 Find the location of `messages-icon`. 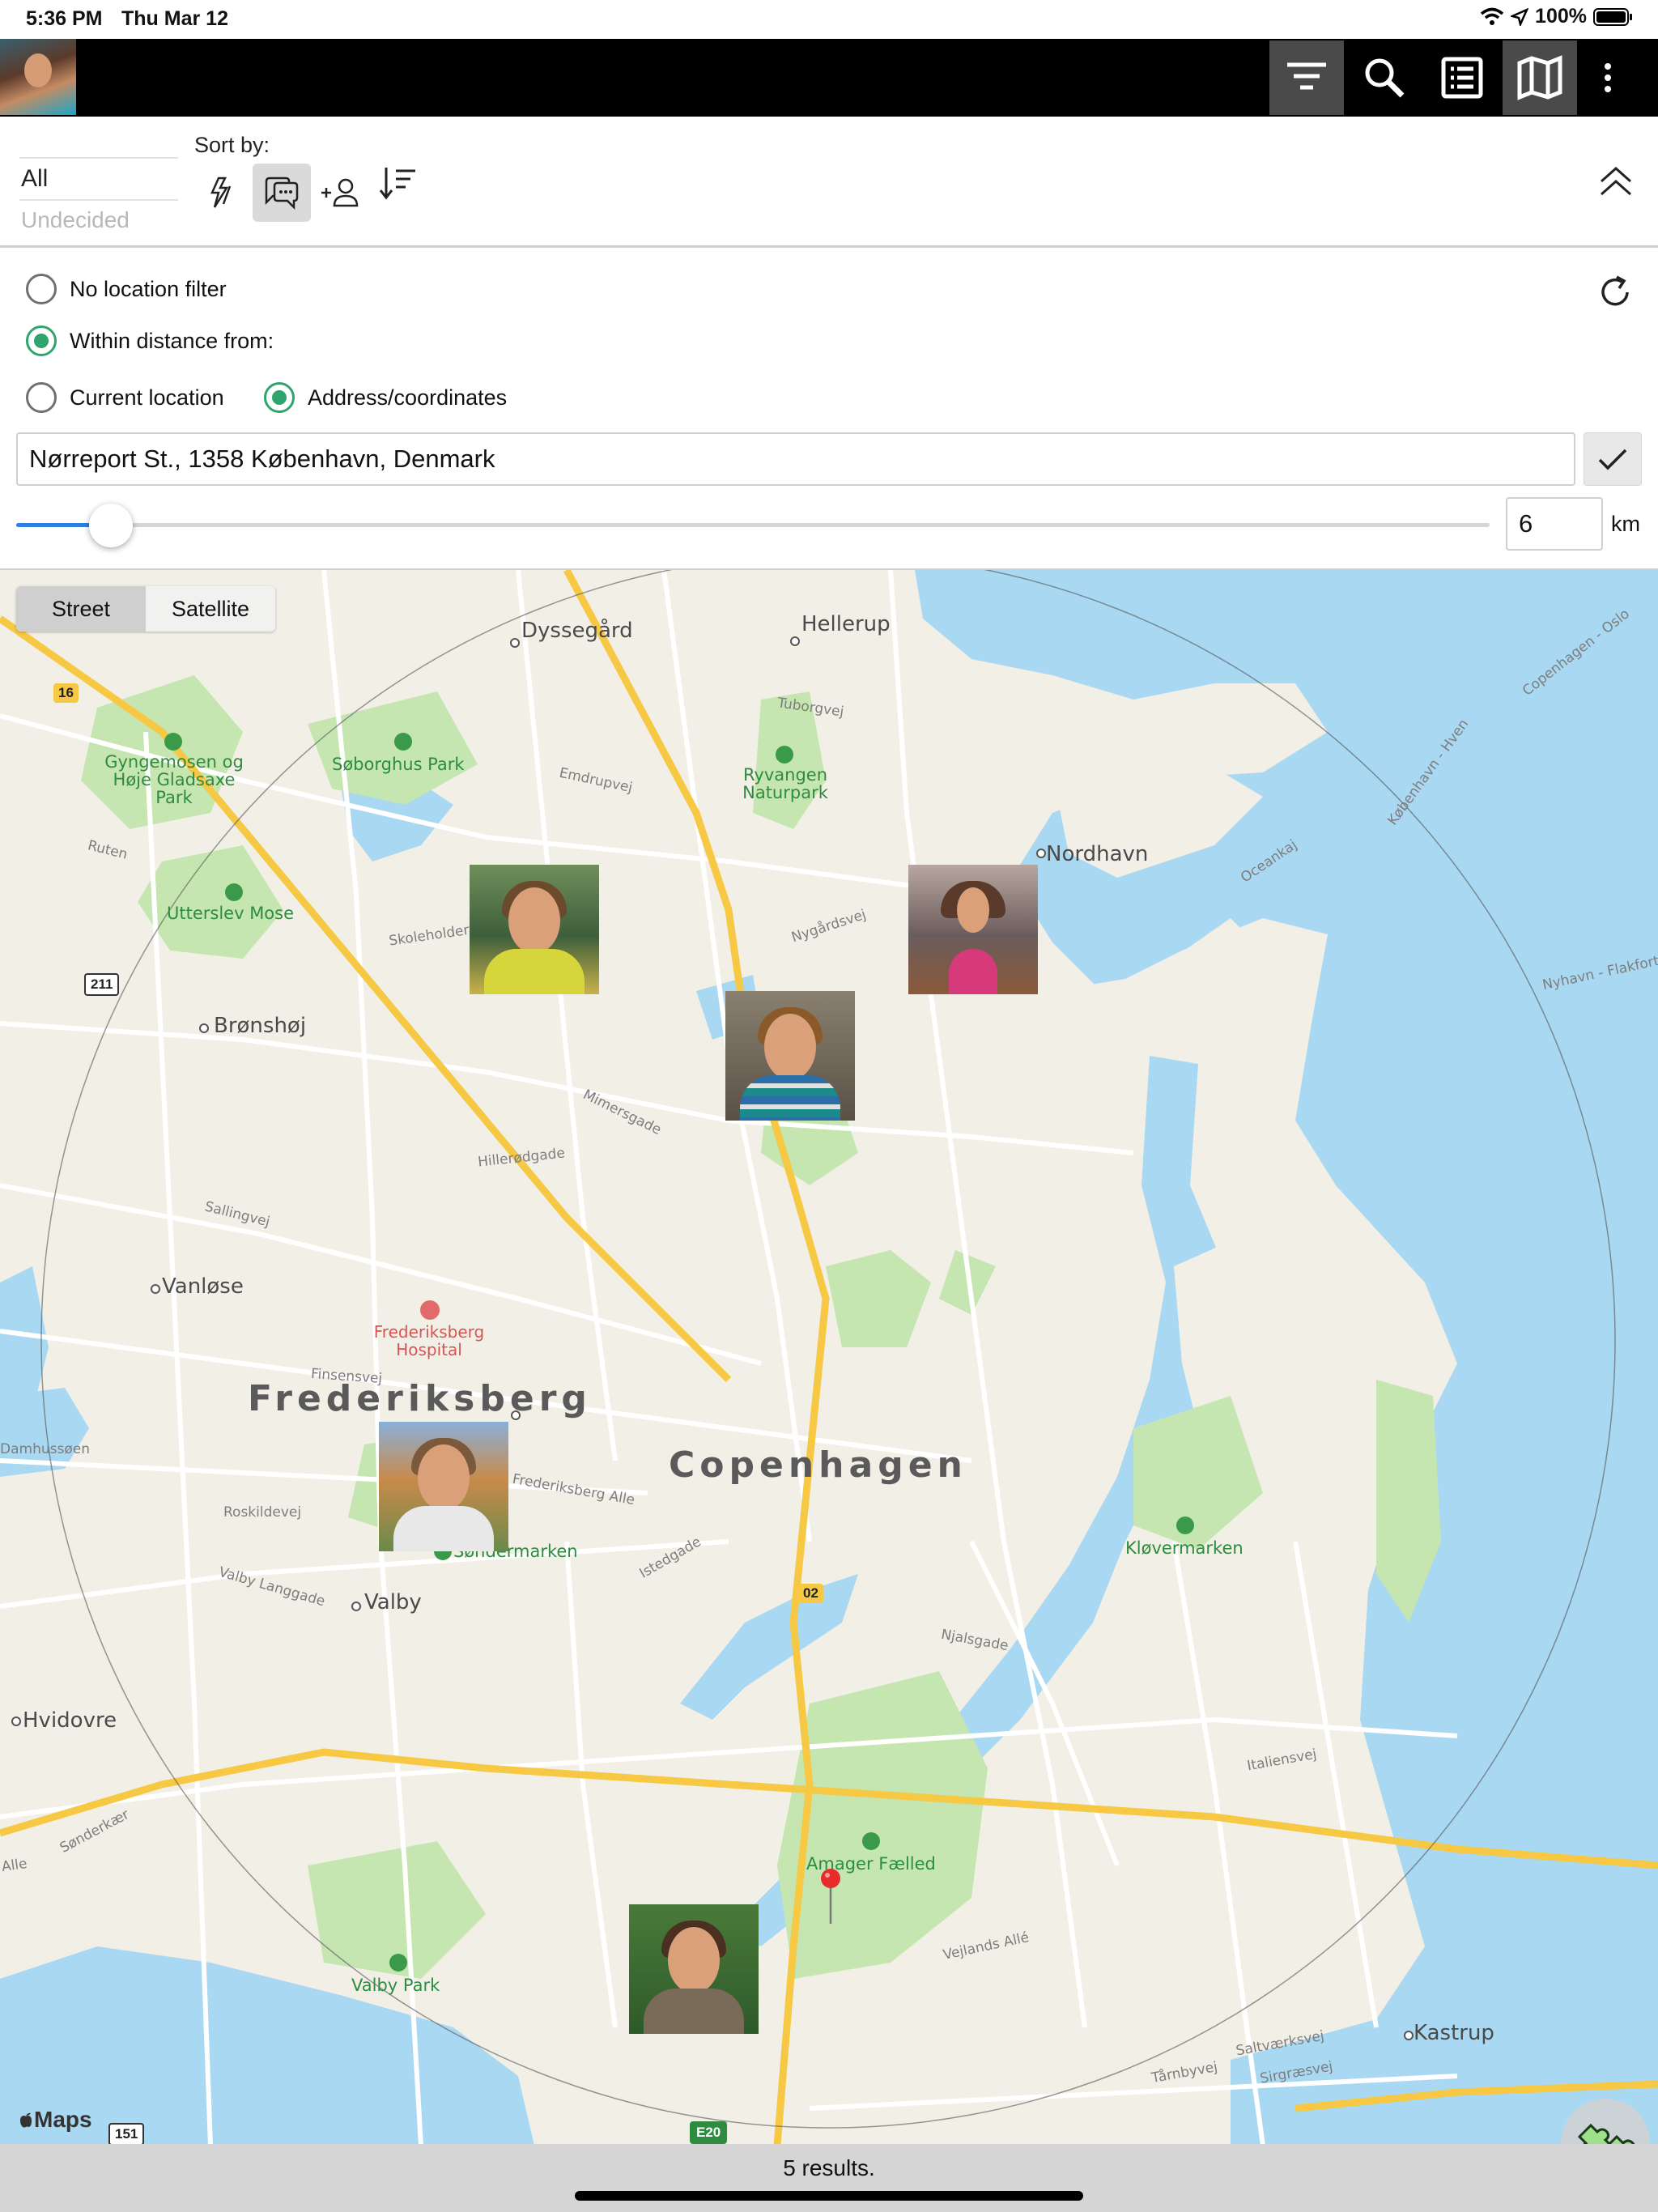

messages-icon is located at coordinates (282, 194).